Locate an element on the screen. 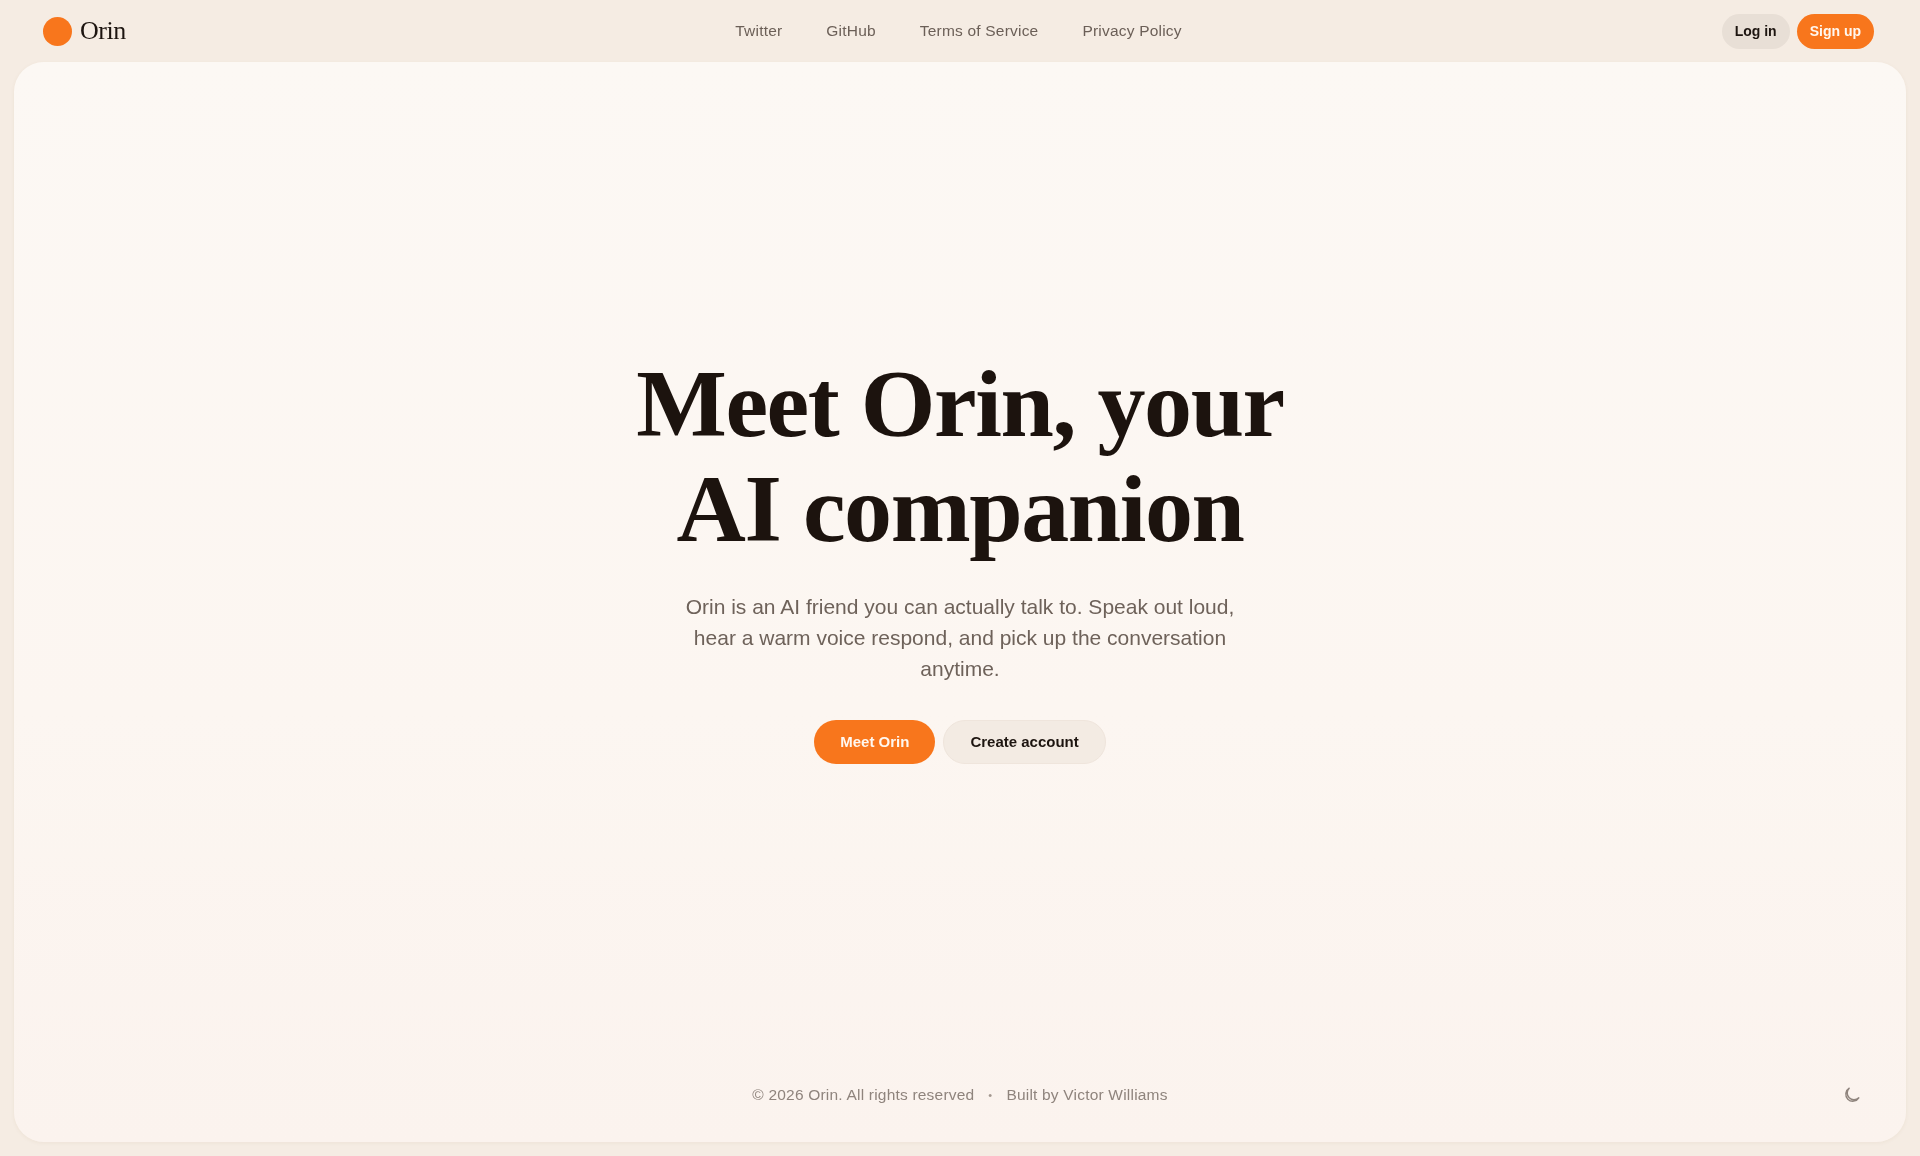  login-button: Log in is located at coordinates (1755, 31).